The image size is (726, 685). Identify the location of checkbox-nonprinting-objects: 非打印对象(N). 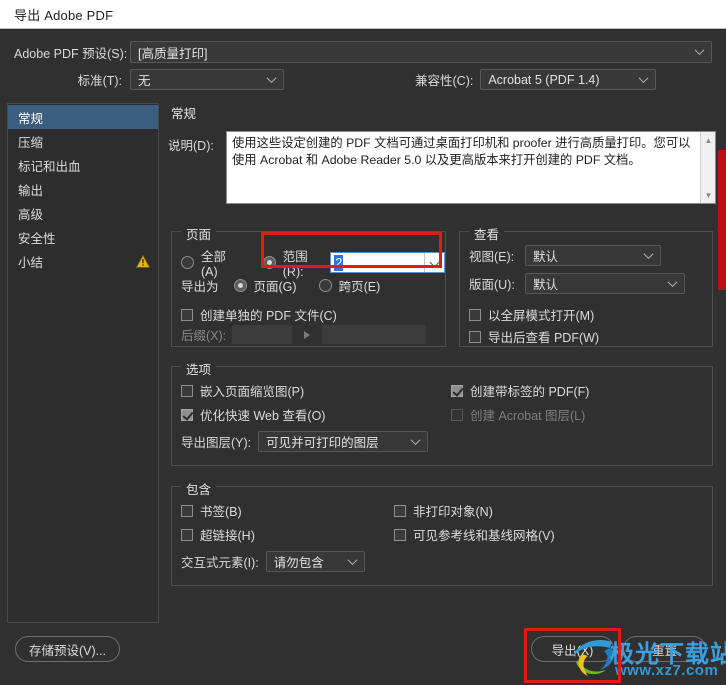
(443, 510).